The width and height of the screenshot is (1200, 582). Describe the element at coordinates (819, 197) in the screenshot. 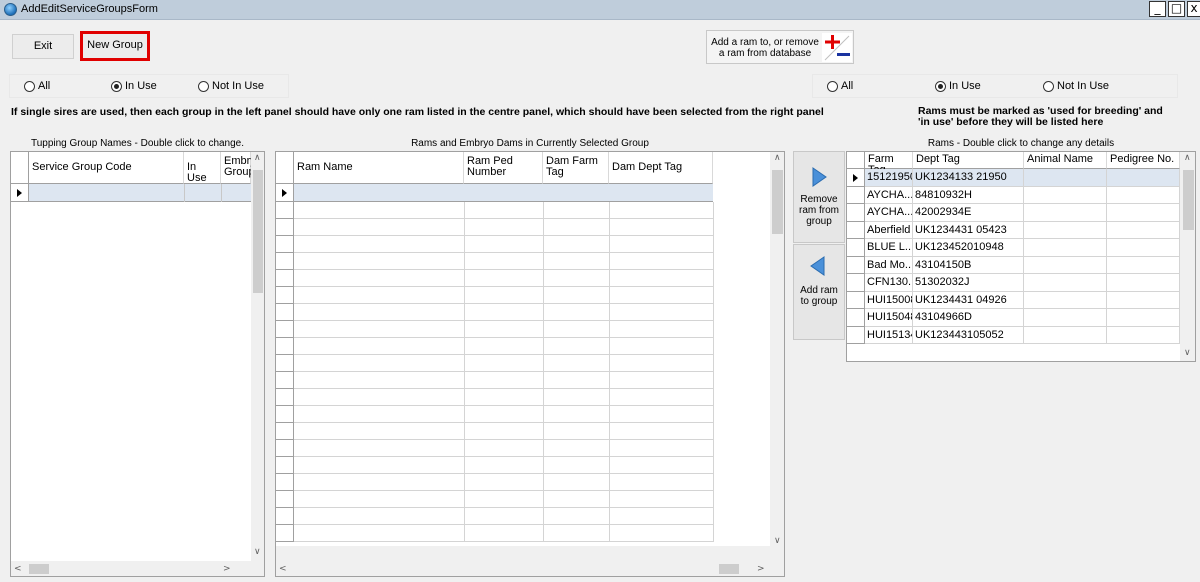

I see `remove-ram-from-group-button: Remove ram from group` at that location.